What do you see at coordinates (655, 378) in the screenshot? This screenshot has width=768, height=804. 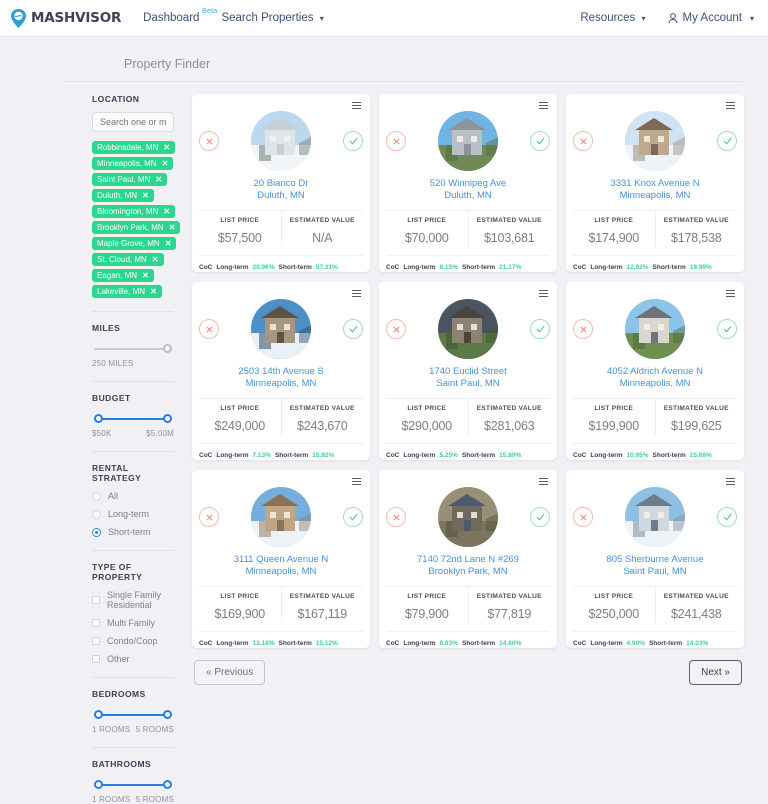 I see `property-address: 4052 Aldrich Avenue N Minneapolis, MN` at bounding box center [655, 378].